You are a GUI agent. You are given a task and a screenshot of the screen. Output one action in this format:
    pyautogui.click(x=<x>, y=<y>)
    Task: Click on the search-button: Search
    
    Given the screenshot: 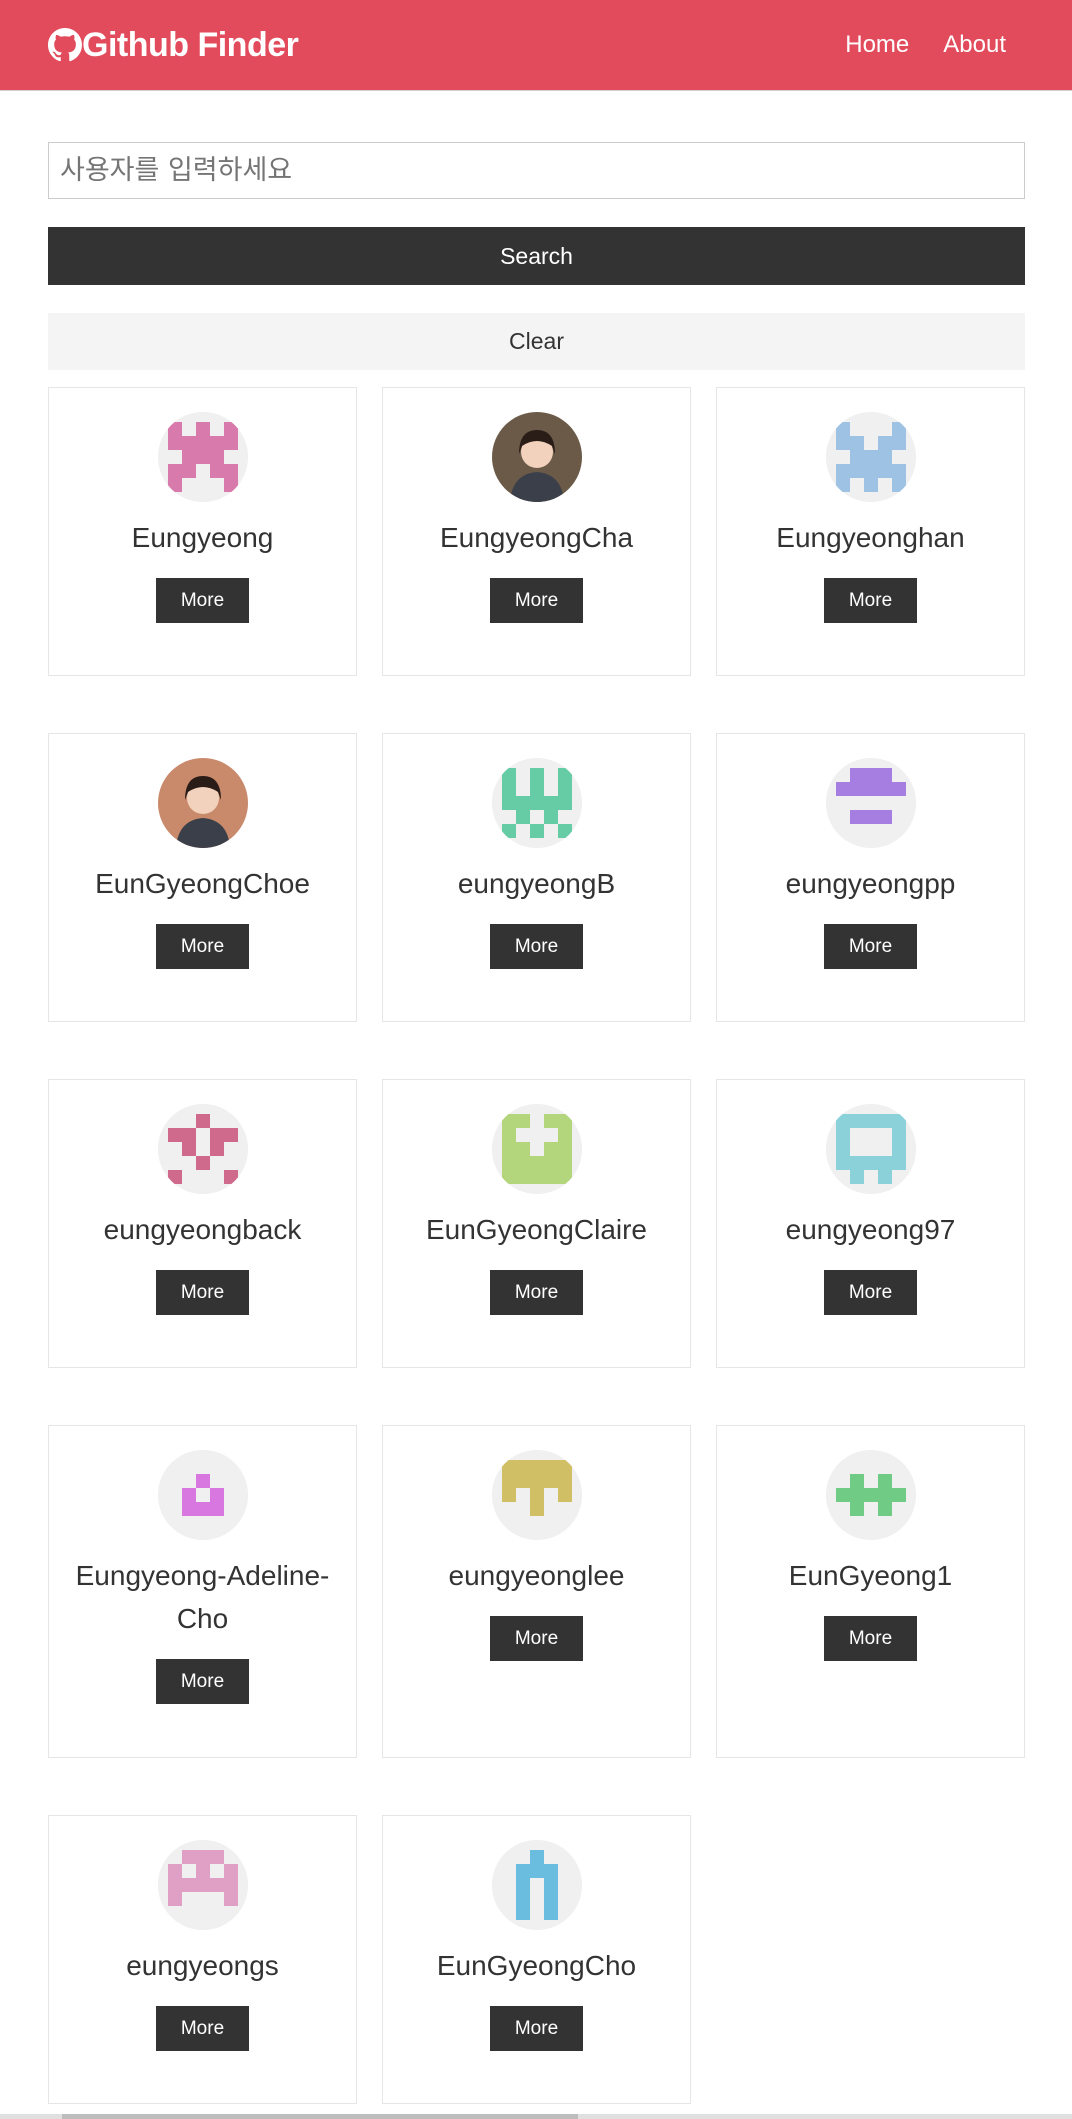 What is the action you would take?
    pyautogui.click(x=536, y=256)
    